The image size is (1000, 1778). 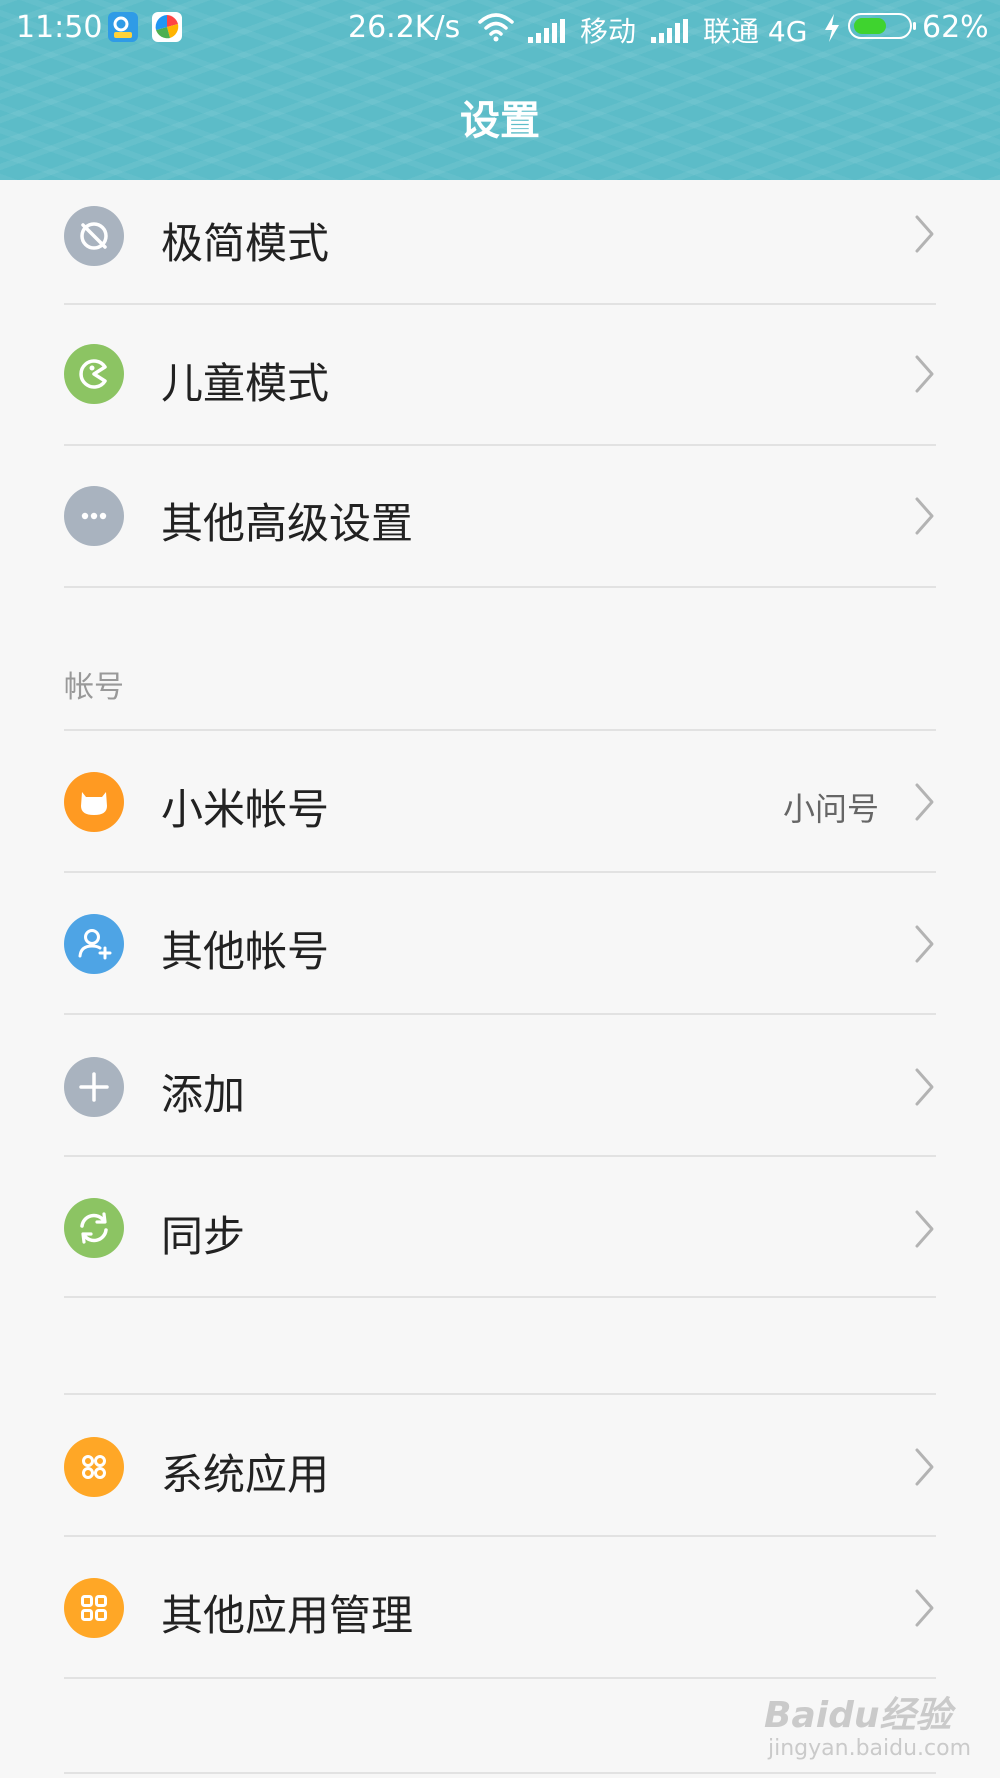 I want to click on plus-icon, so click(x=94, y=1087).